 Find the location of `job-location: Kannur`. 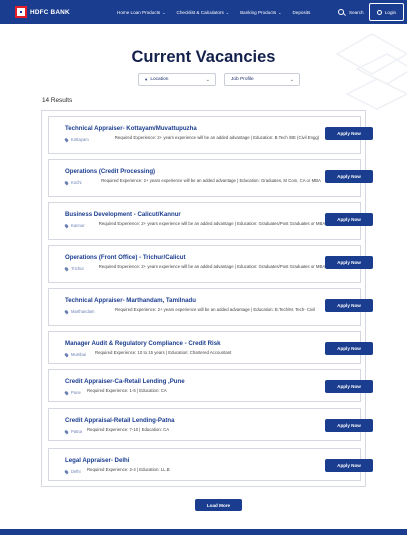

job-location: Kannur is located at coordinates (74, 225).